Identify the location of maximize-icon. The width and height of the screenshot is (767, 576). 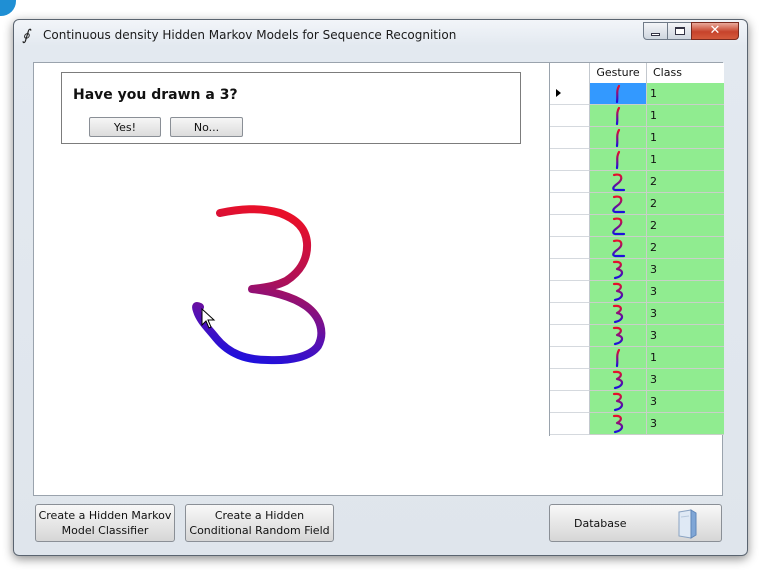
(679, 31).